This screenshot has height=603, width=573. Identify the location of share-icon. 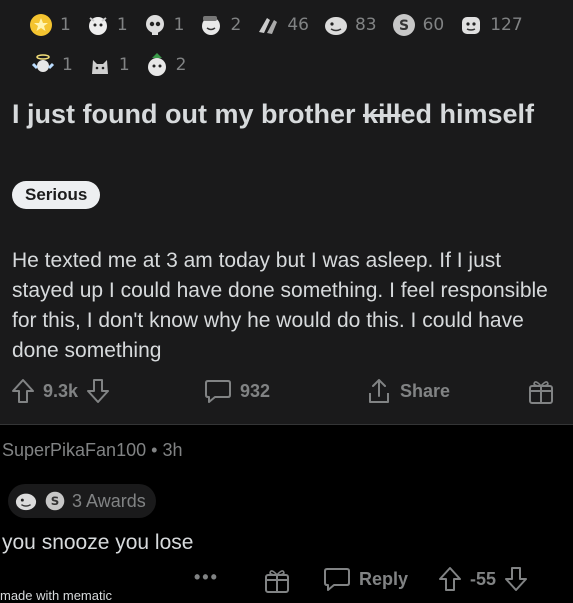
(379, 391).